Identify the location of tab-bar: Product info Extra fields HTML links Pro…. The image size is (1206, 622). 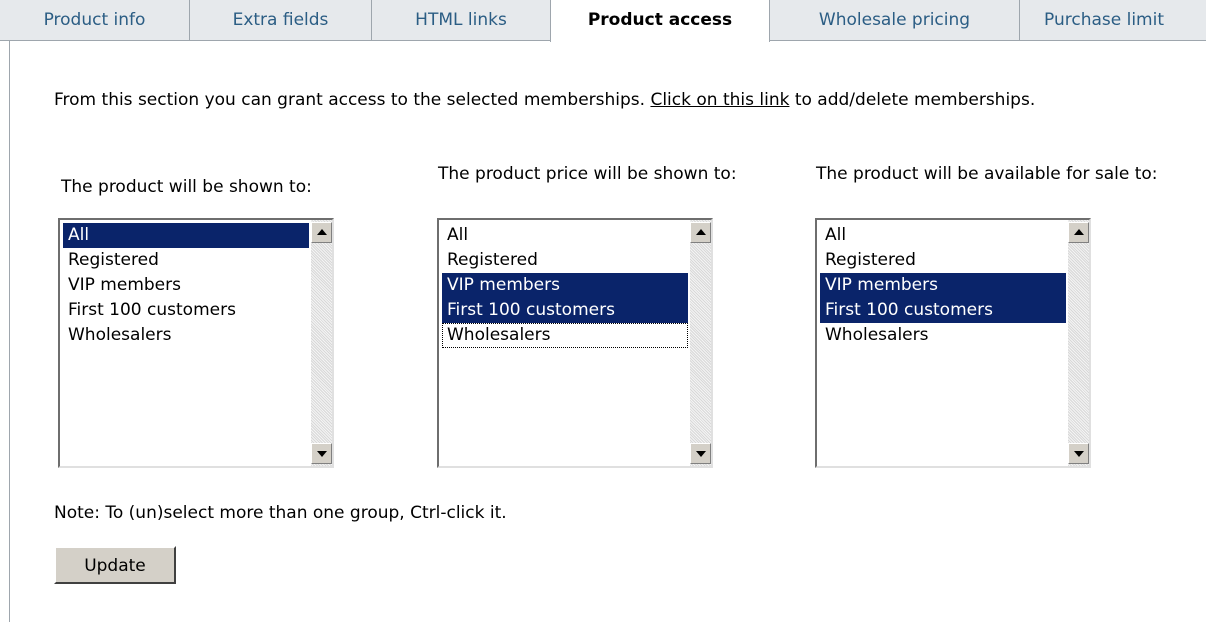
(603, 21).